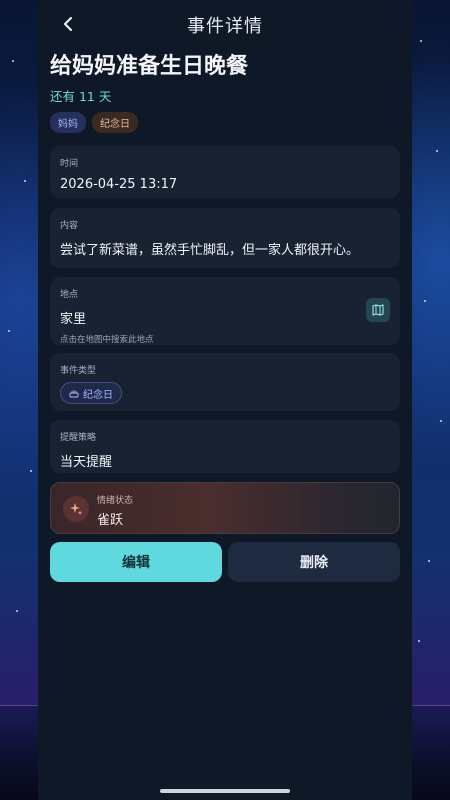  I want to click on event-type-card: 事件类型 纪念日, so click(225, 382).